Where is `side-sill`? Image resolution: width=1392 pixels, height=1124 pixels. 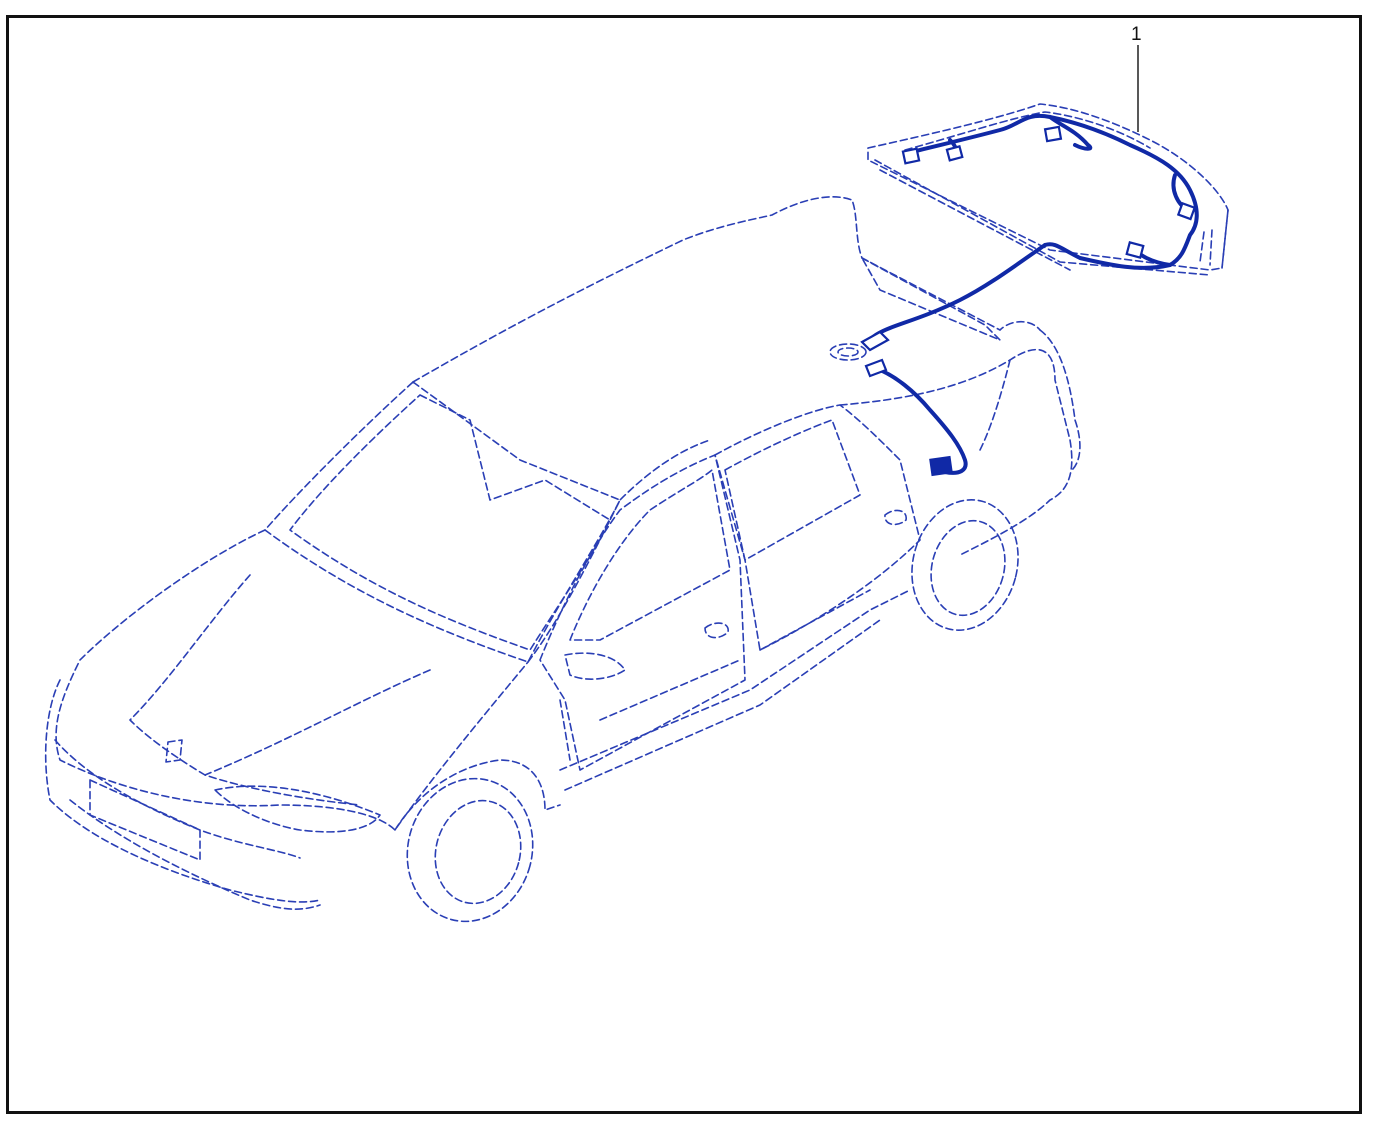
side-sill is located at coordinates (735, 690).